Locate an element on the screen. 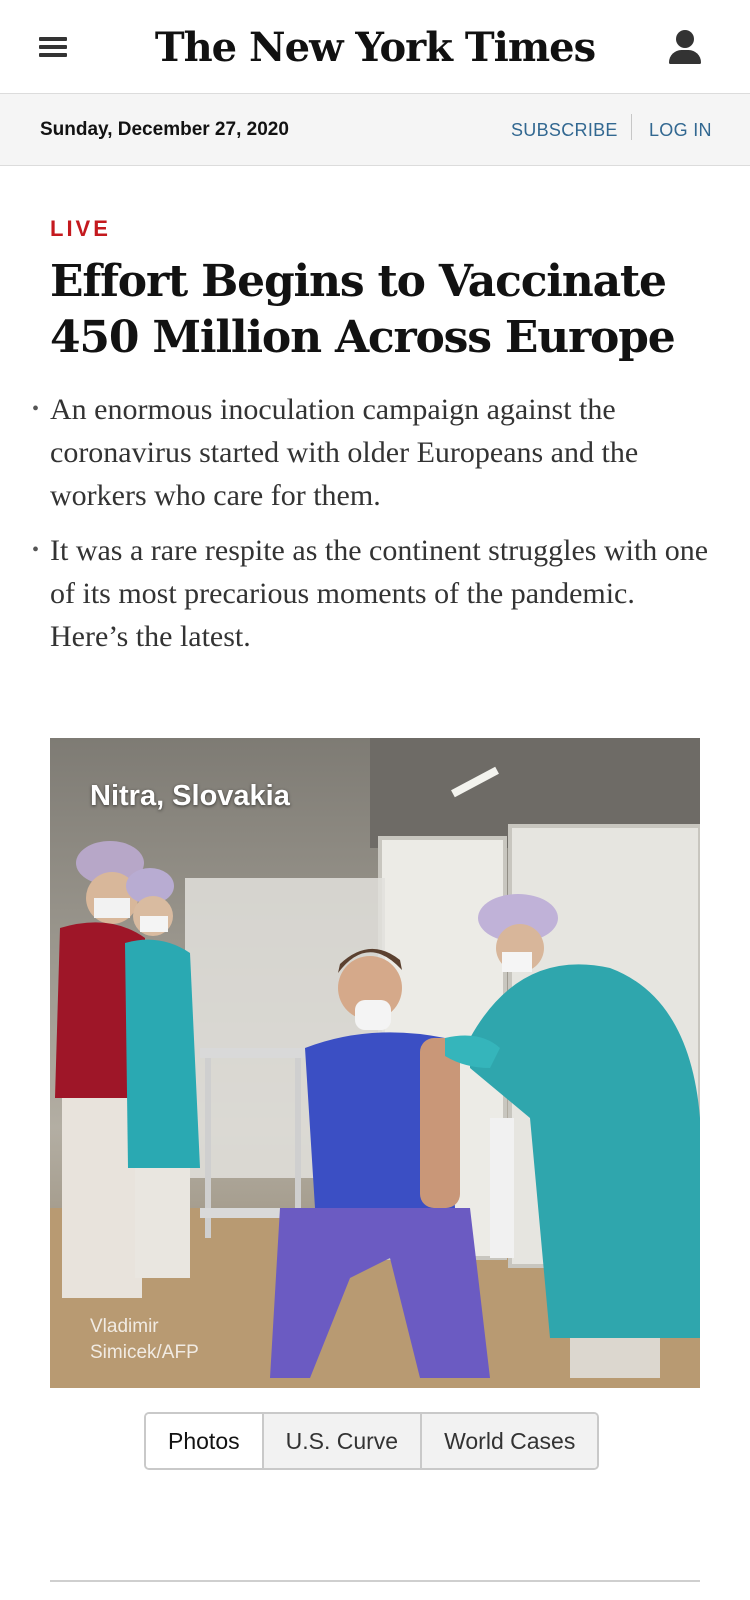 This screenshot has width=750, height=1600. tab-us-curve: U.S. Curve is located at coordinates (341, 1441).